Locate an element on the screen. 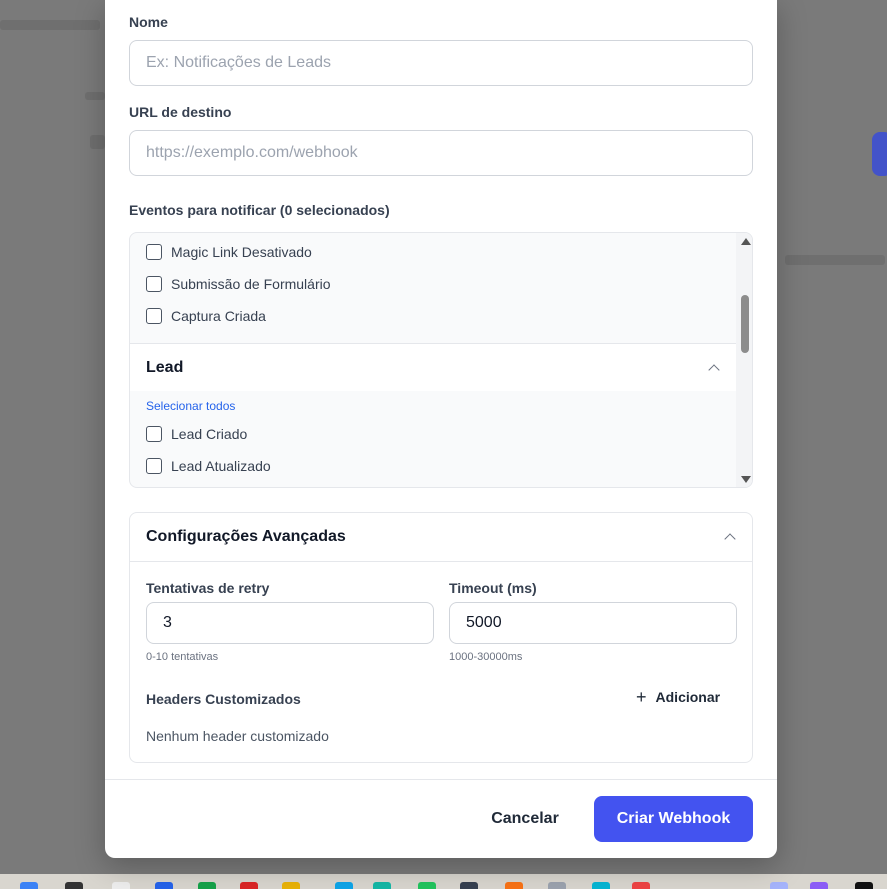 This screenshot has width=887, height=889. scrollbar-thumb is located at coordinates (745, 324).